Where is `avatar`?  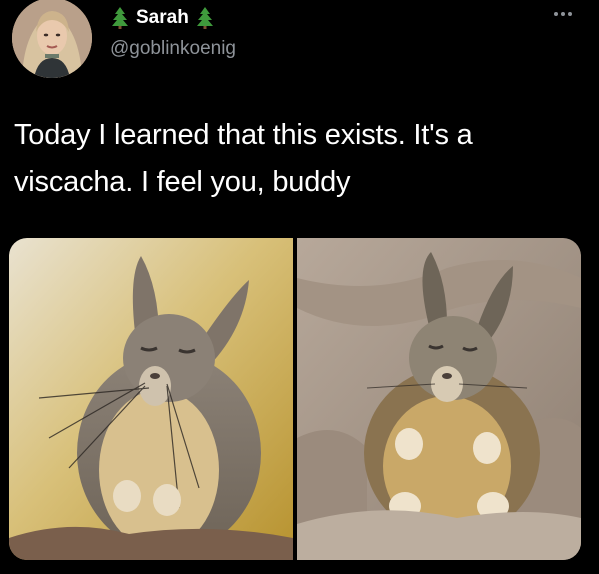
avatar is located at coordinates (52, 39).